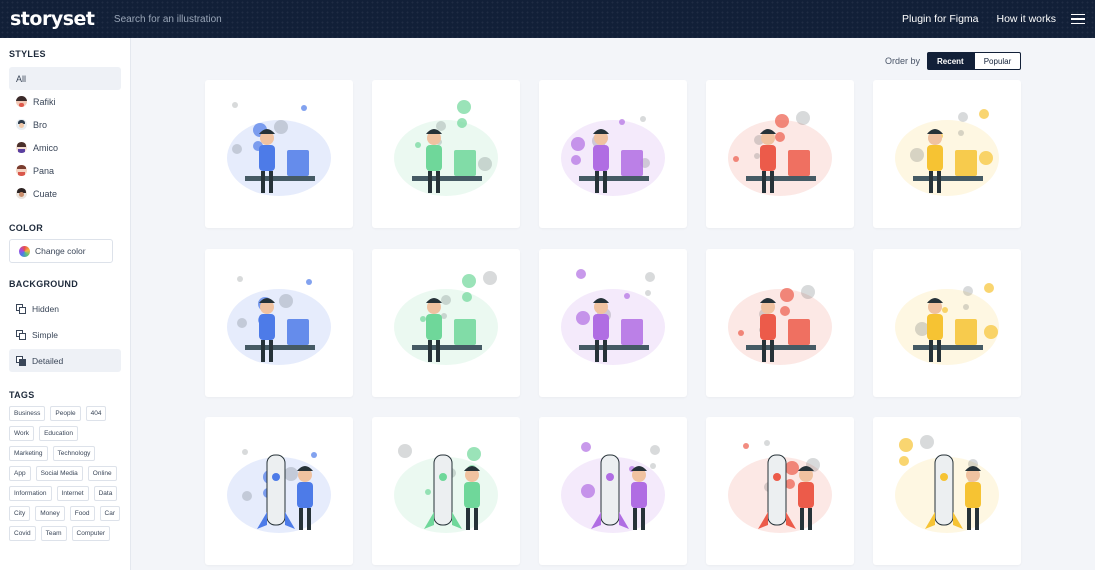  Describe the element at coordinates (44, 101) in the screenshot. I see `style-label: Rafiki` at that location.